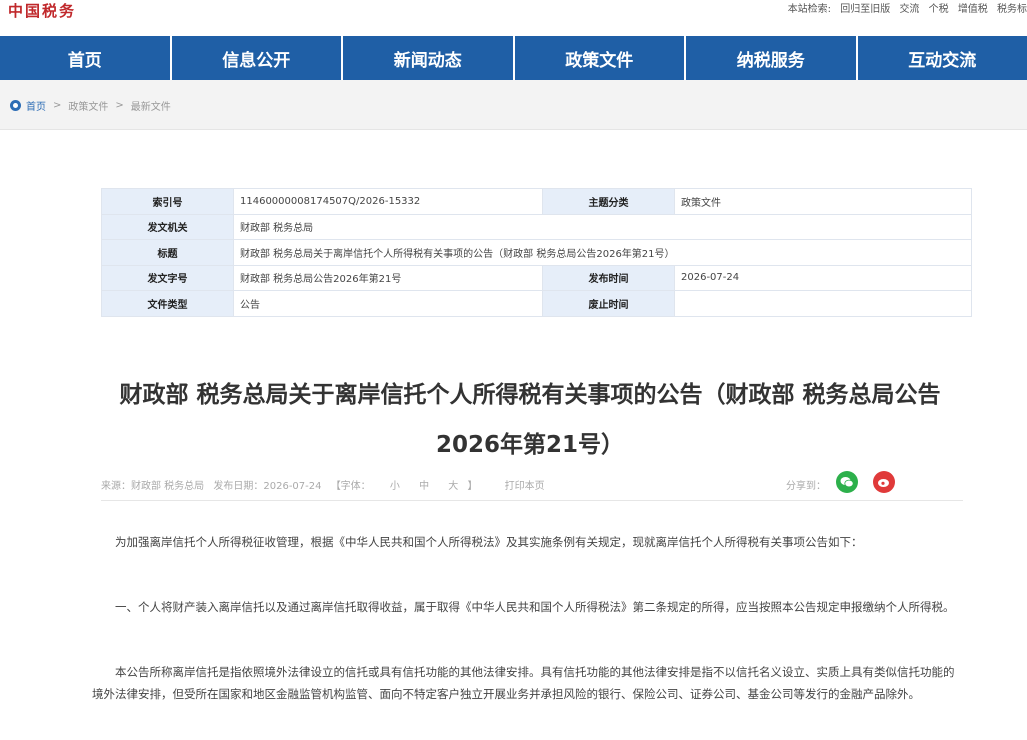  I want to click on nav-item-info-disclosure: 信息公开, so click(257, 58).